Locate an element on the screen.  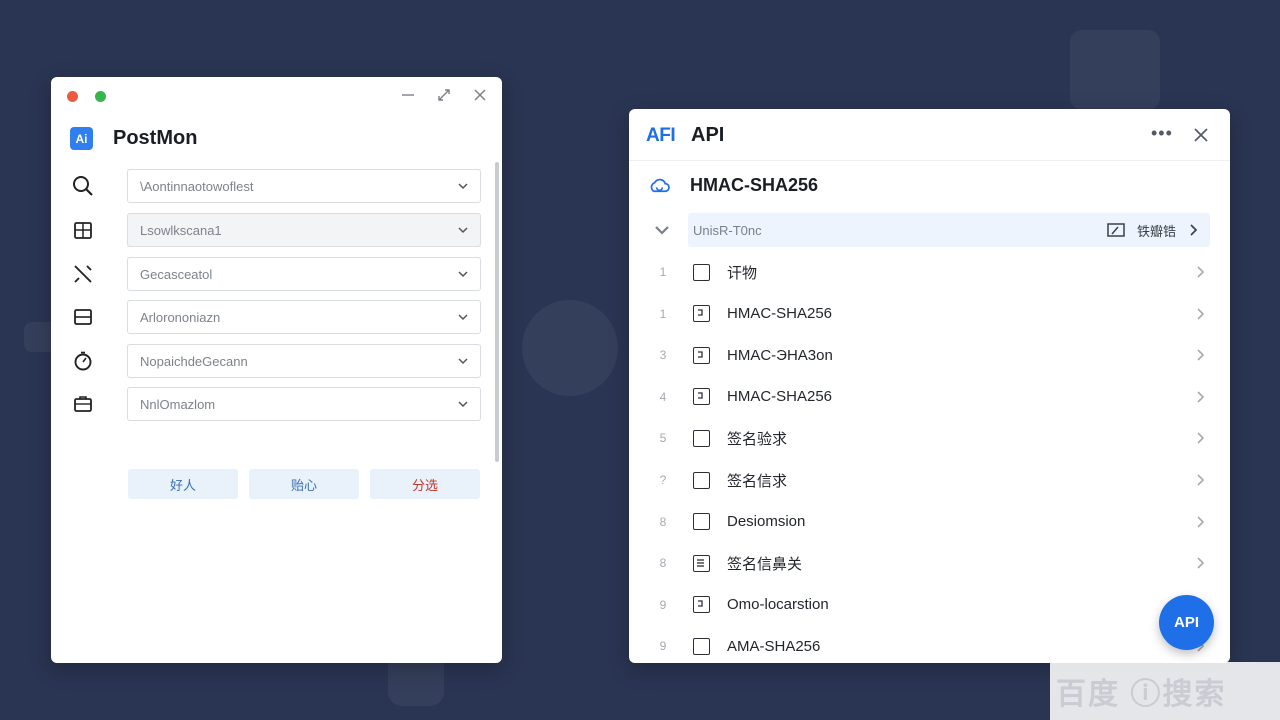
action-button-2: 贻心 is located at coordinates (304, 484).